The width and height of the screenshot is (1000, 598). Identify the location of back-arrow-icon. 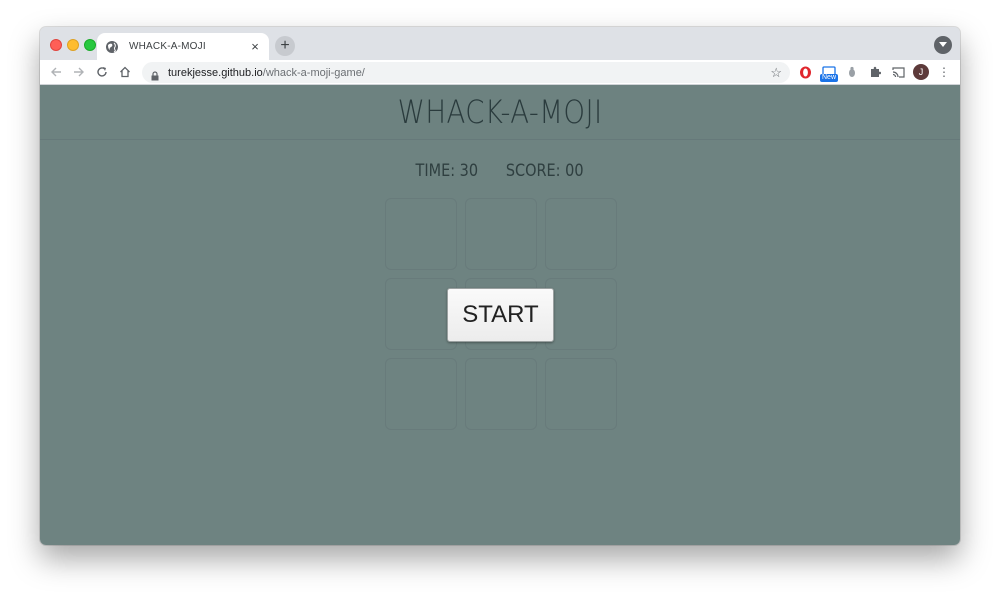
(56, 72).